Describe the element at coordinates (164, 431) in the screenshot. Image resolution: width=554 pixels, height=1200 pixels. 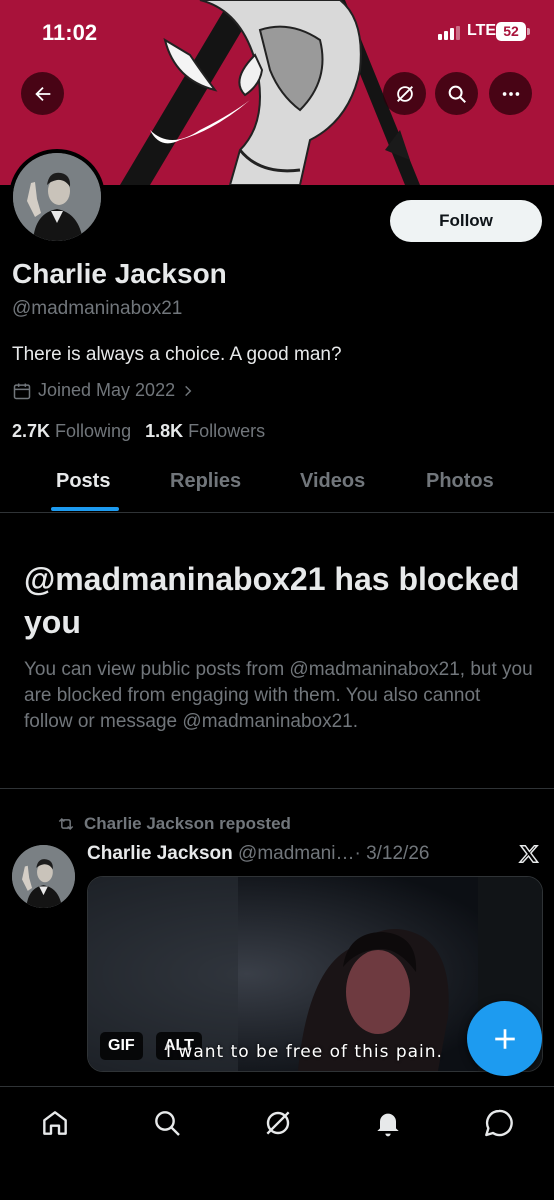
I see `followers-count: 1.8K` at that location.